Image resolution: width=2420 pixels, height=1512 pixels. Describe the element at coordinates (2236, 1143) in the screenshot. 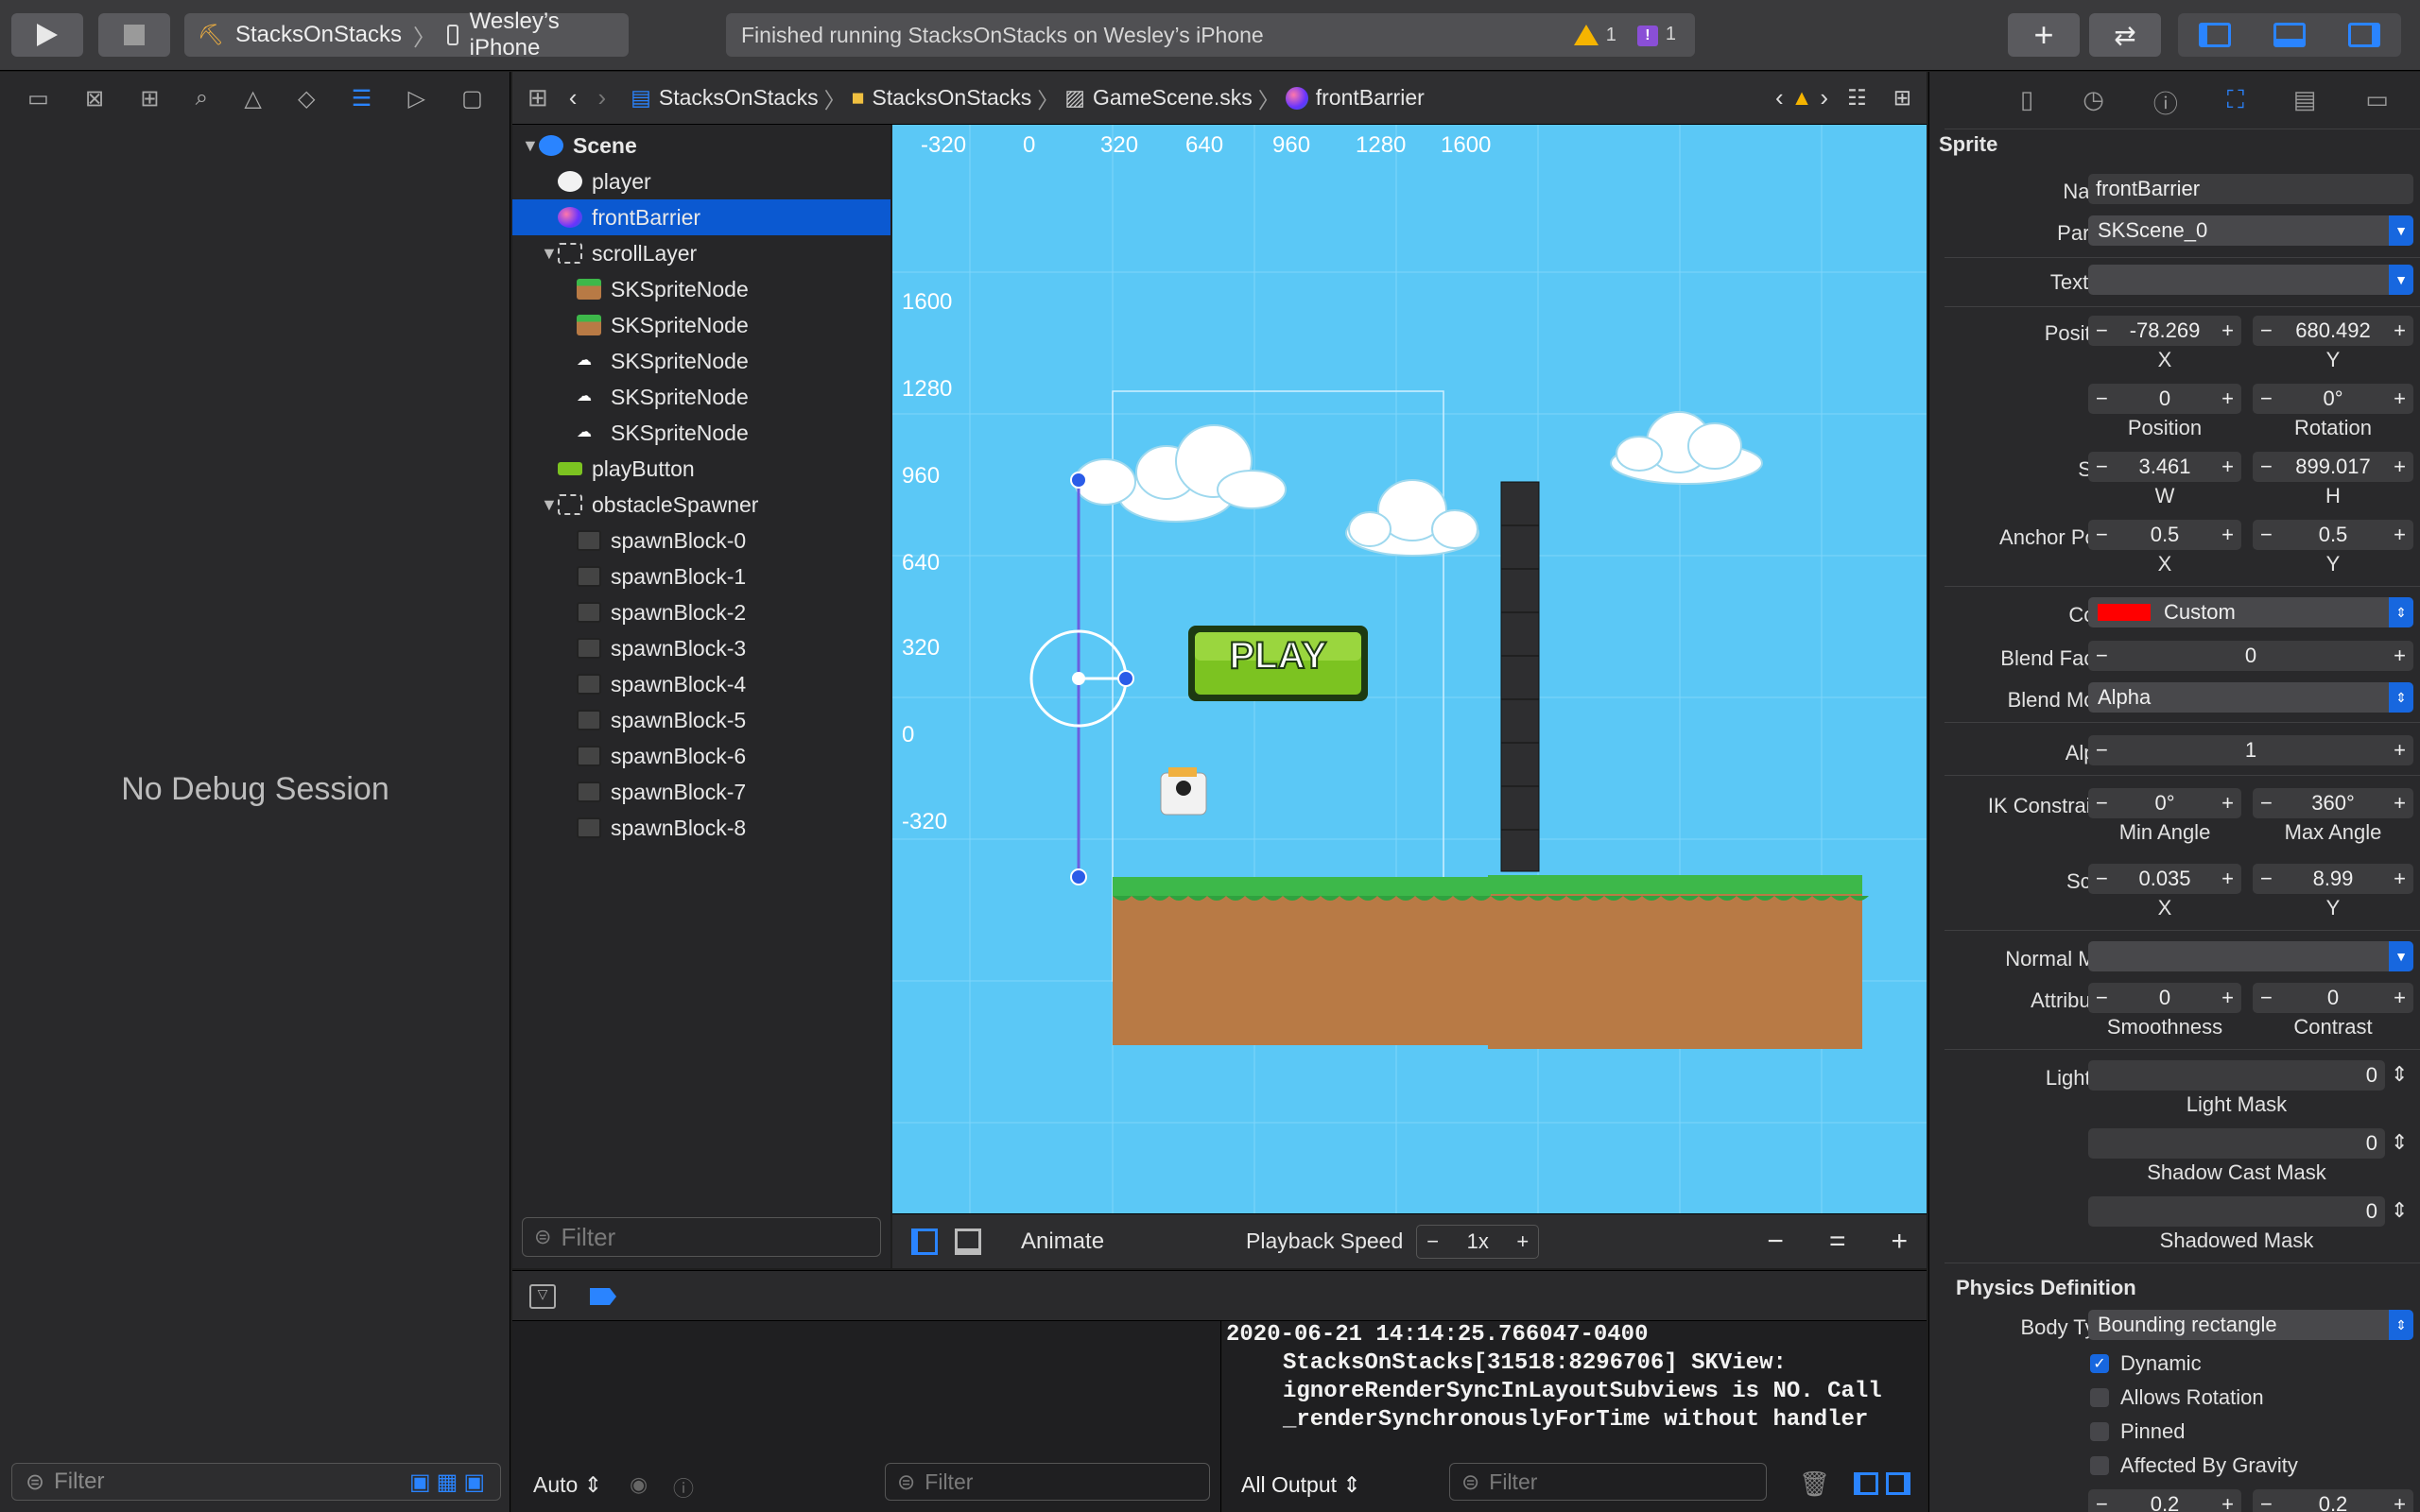

I see `shadow-cast-field: 0` at that location.